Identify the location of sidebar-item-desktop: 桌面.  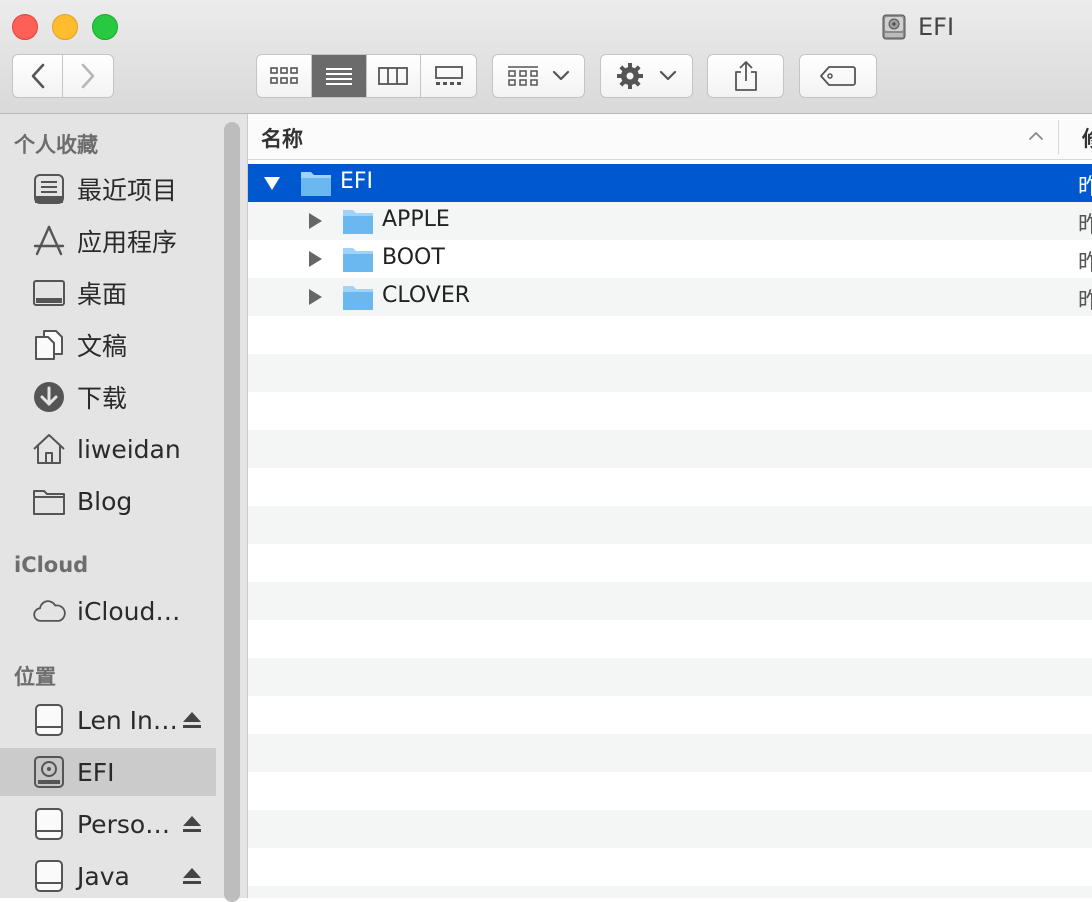
(108, 293).